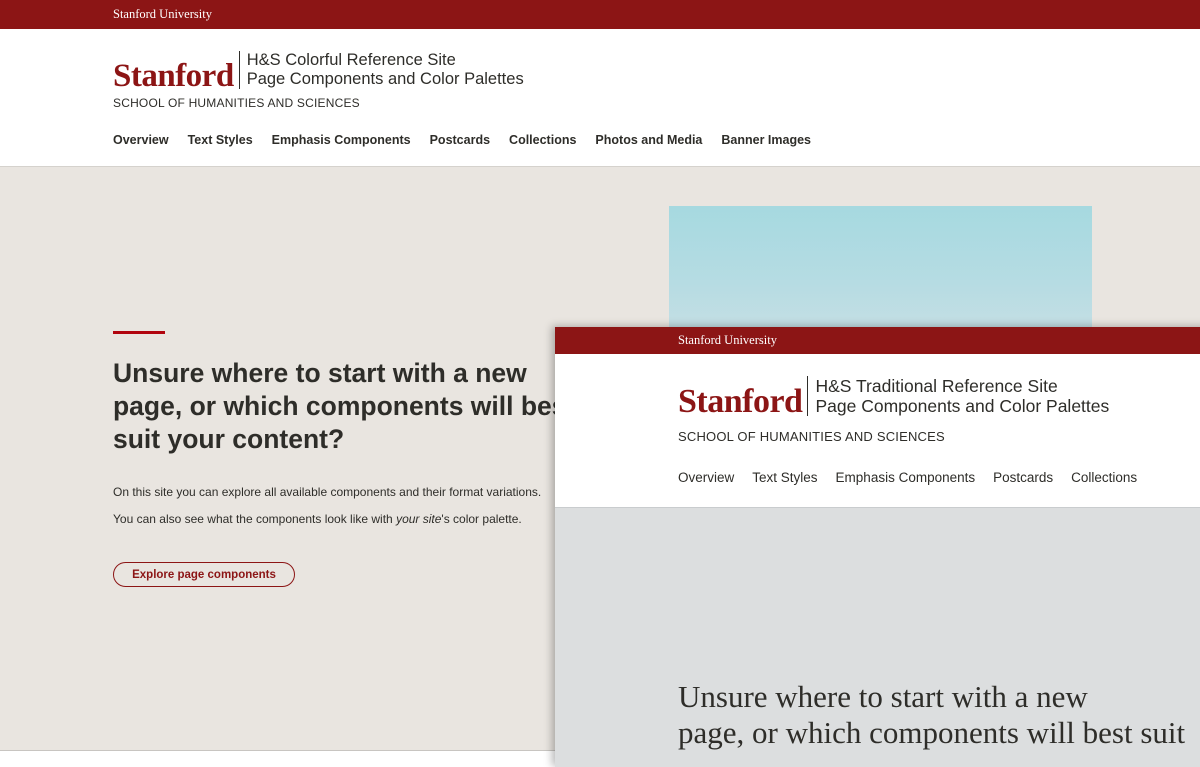  Describe the element at coordinates (883, 696) in the screenshot. I see `hero-heading-line-1: Unsure where to start with a new` at that location.